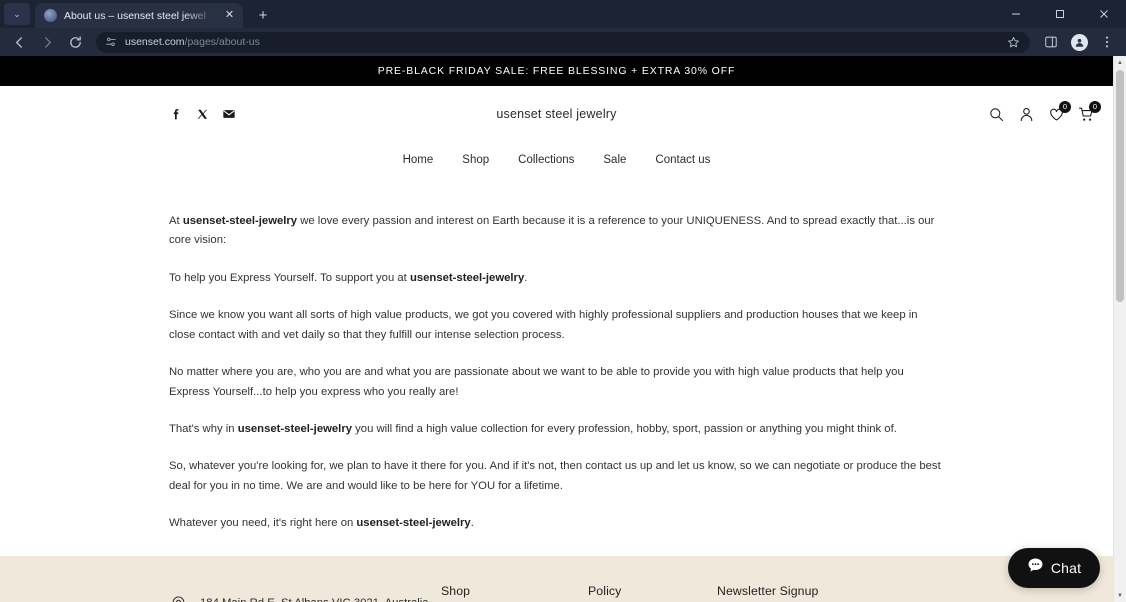  What do you see at coordinates (19, 42) in the screenshot?
I see `back-icon` at bounding box center [19, 42].